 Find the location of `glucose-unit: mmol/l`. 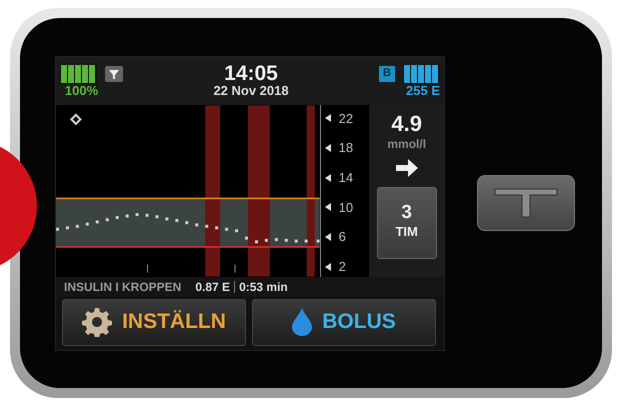

glucose-unit: mmol/l is located at coordinates (406, 144).